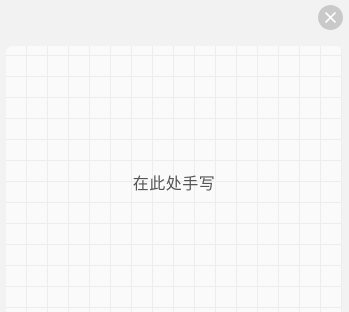 This screenshot has height=312, width=349. I want to click on handwriting-hint: 在此处手写, so click(174, 183).